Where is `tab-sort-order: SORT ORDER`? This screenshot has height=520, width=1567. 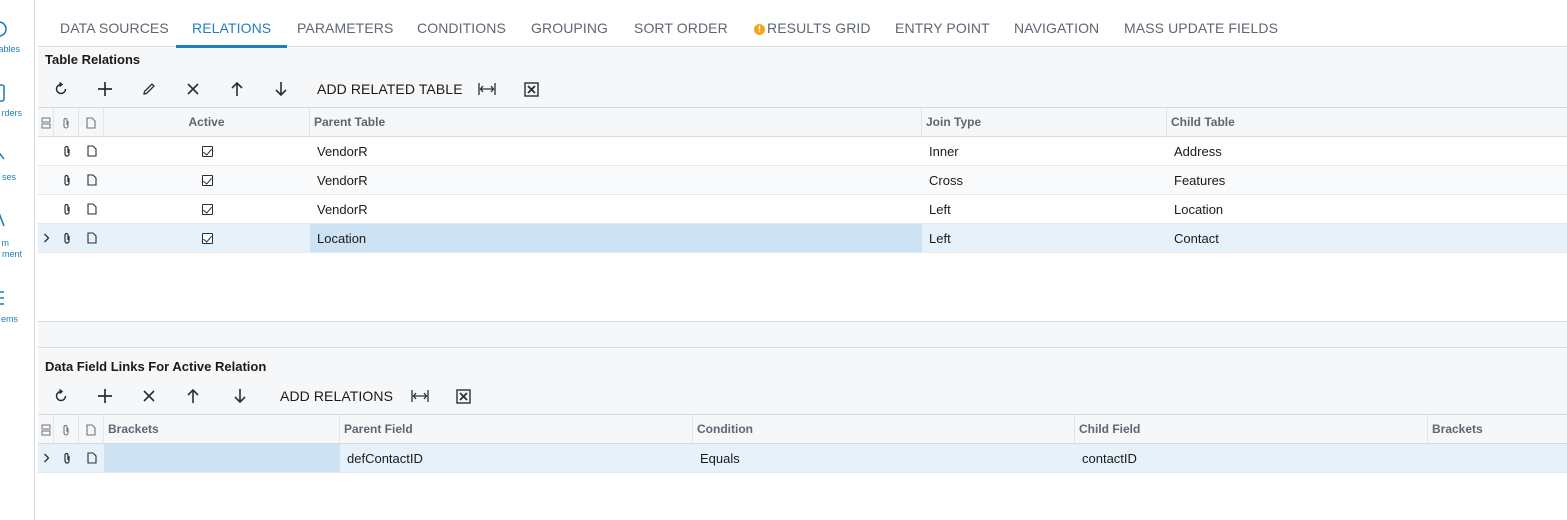
tab-sort-order: SORT ORDER is located at coordinates (681, 23).